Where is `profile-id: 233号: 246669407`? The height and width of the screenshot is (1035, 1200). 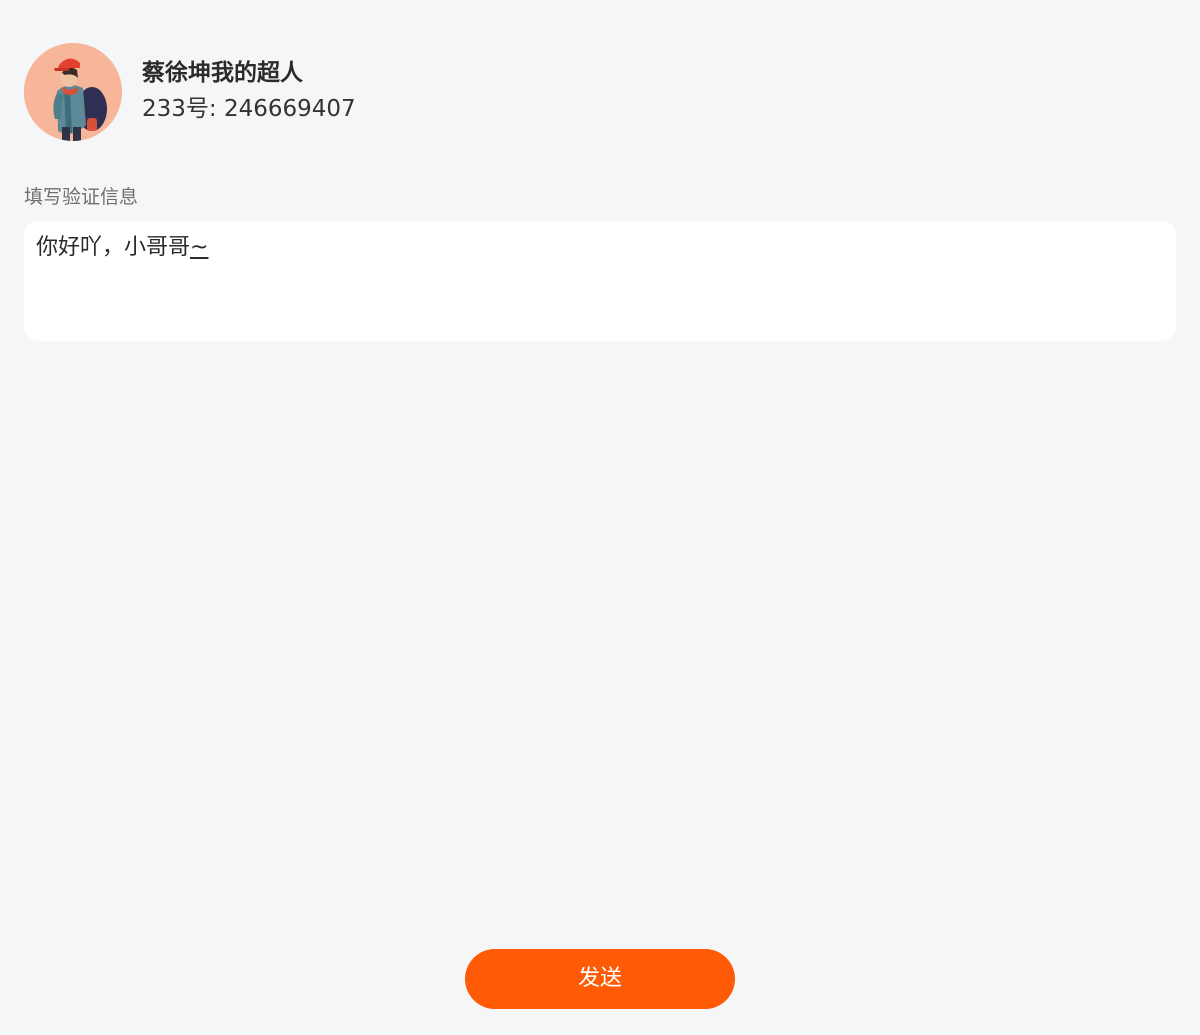 profile-id: 233号: 246669407 is located at coordinates (249, 109).